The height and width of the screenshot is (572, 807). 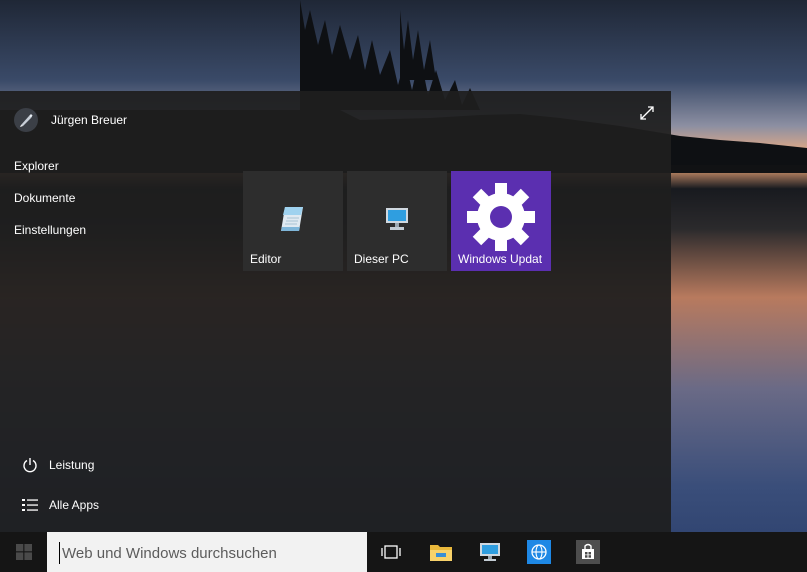 I want to click on all-apps-label: Alle Apps, so click(x=74, y=505).